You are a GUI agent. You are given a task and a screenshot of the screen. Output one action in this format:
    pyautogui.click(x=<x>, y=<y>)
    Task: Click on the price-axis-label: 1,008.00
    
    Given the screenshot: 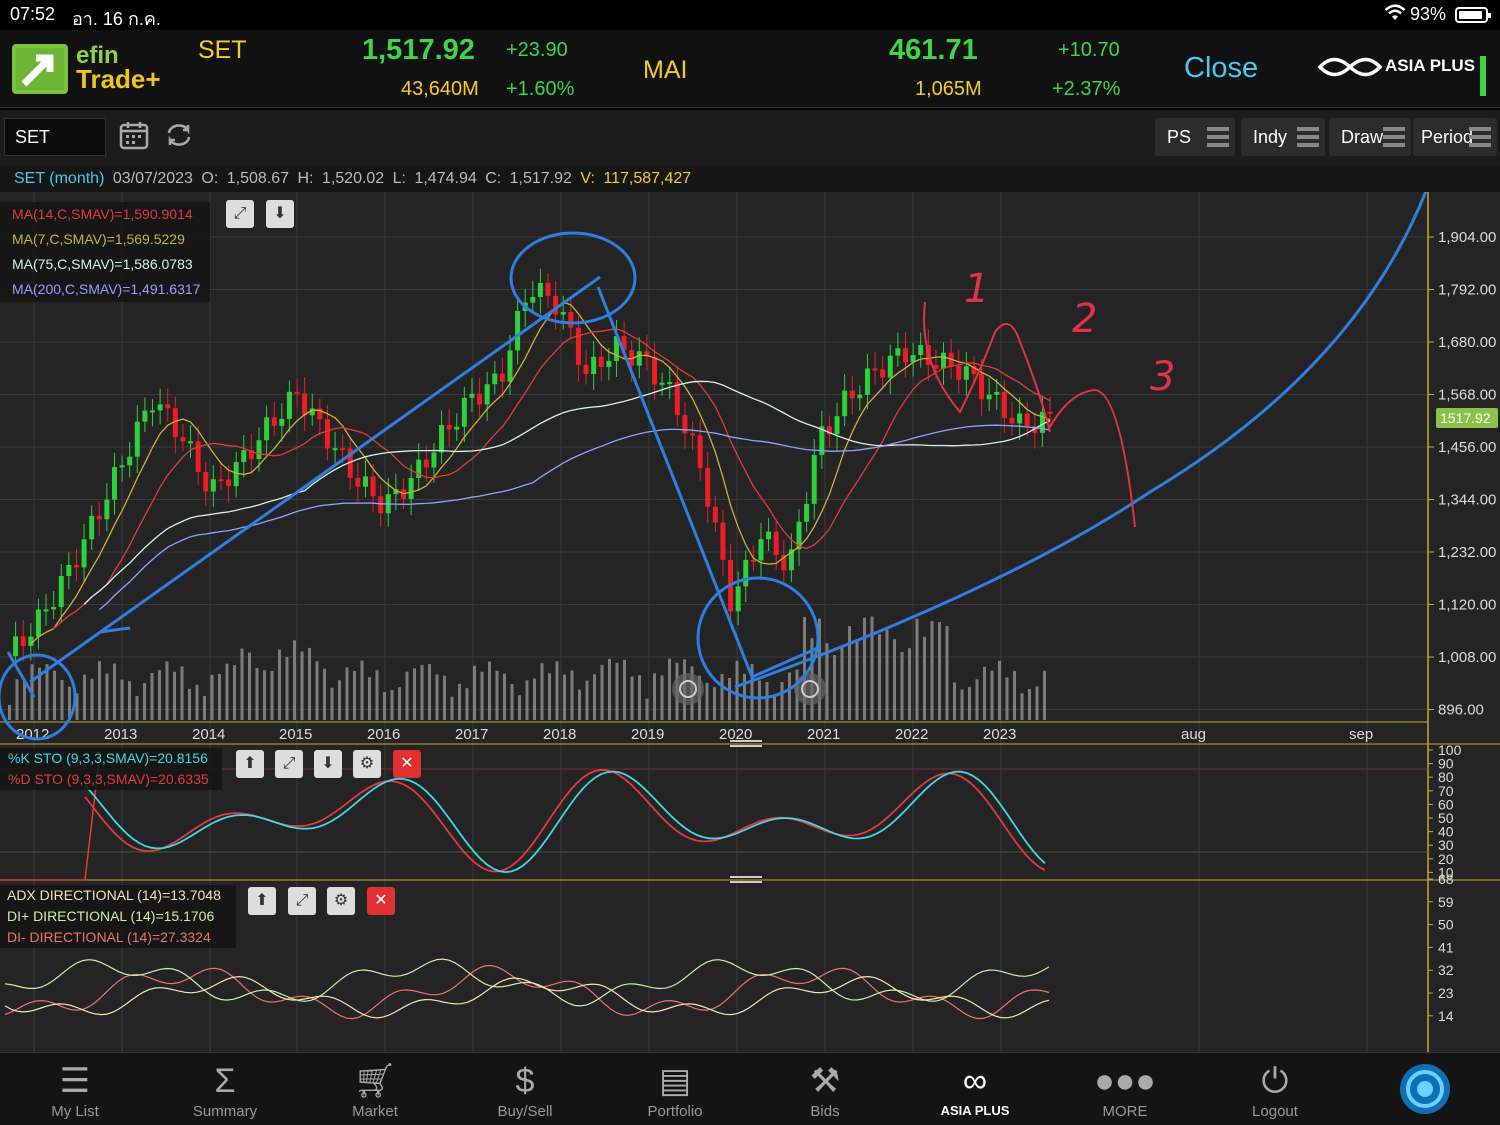 What is the action you would take?
    pyautogui.click(x=1467, y=657)
    